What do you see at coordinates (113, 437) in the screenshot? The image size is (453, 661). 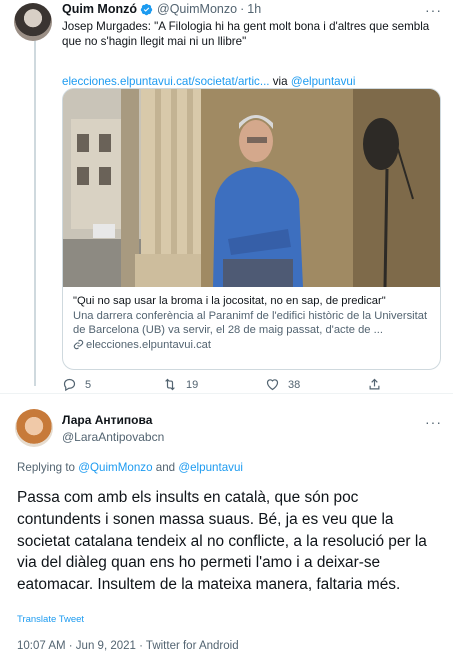 I see `author-handle: @LaraAntipovabcn` at bounding box center [113, 437].